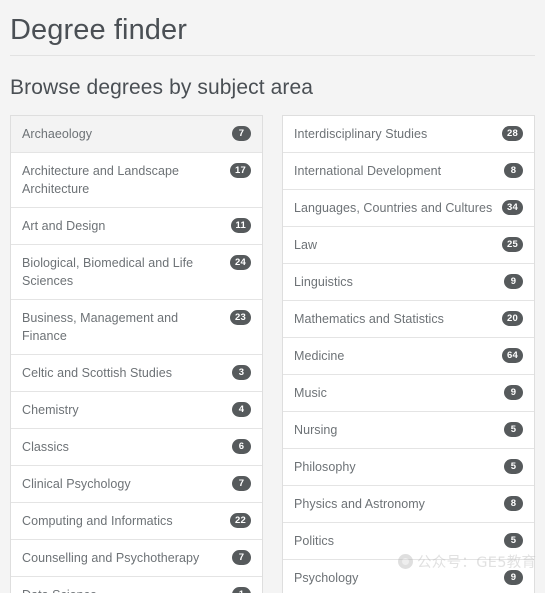  I want to click on subject-row: Celtic and Scottish Studies 3, so click(136, 373).